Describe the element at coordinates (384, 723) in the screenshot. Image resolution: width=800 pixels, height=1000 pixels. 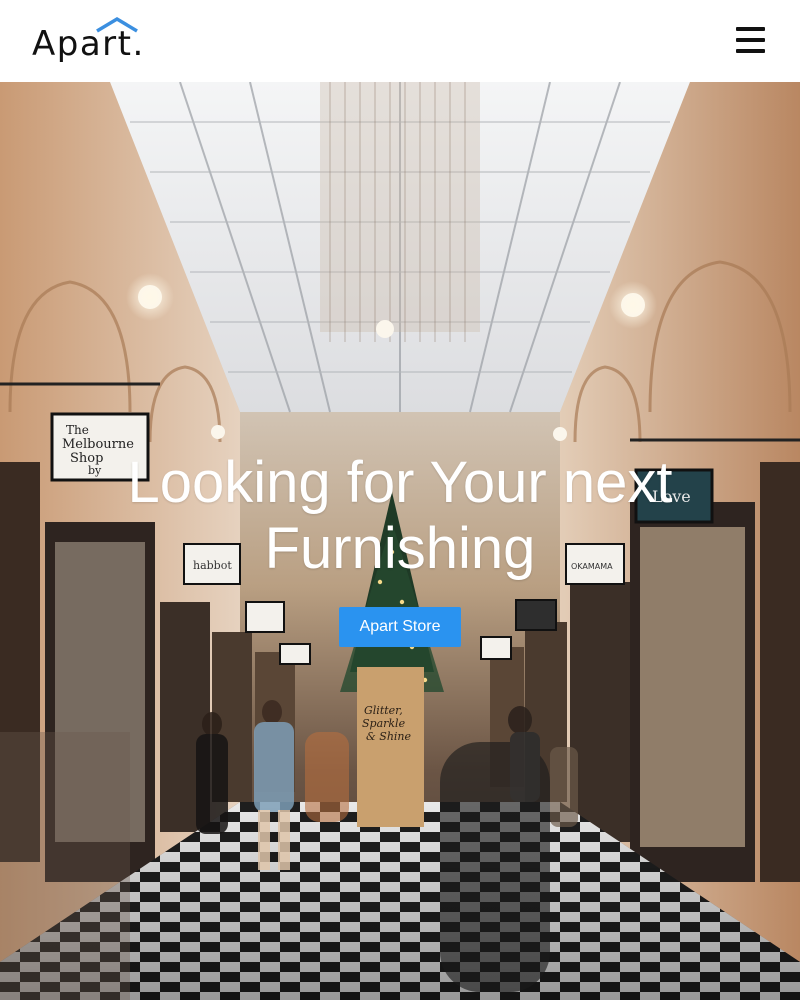
I see `svg-text: Sparkle` at that location.